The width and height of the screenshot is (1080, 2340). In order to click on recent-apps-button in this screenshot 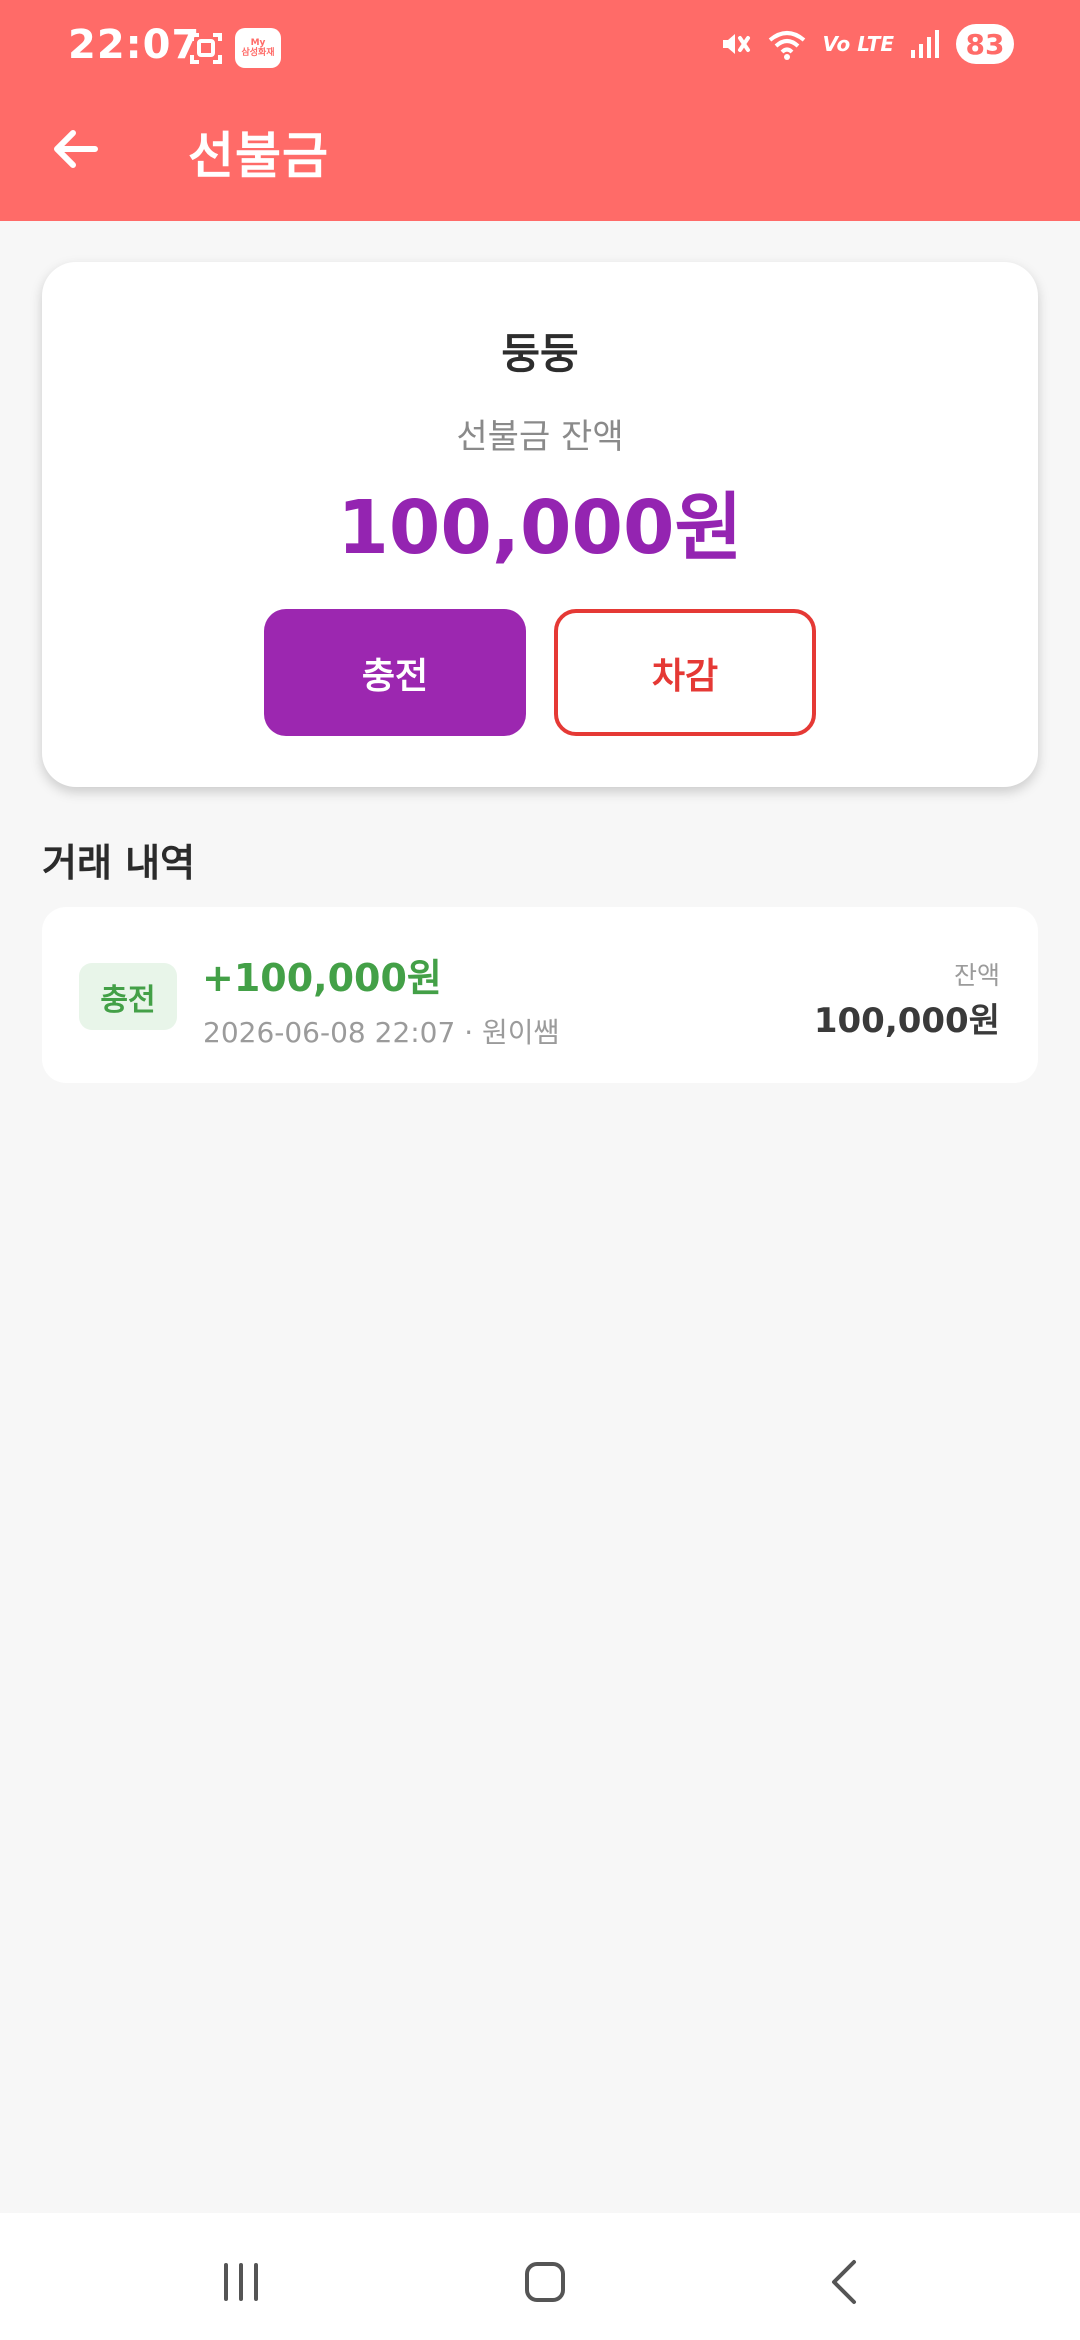, I will do `click(241, 2282)`.